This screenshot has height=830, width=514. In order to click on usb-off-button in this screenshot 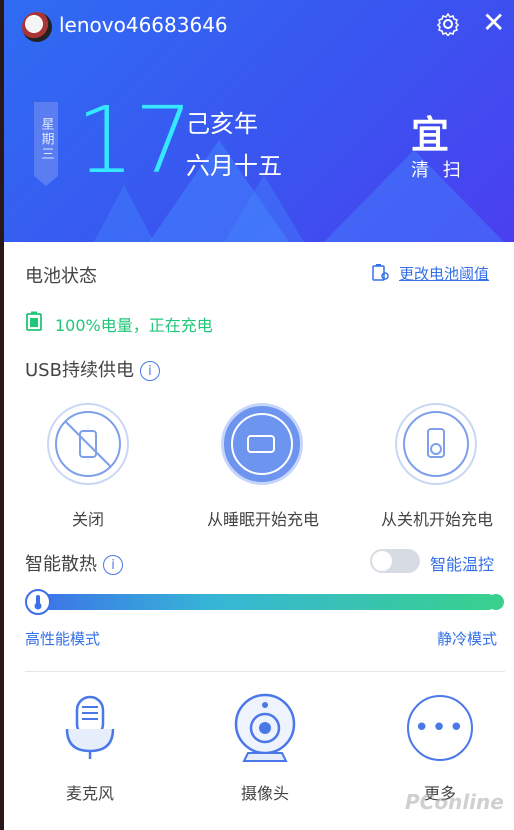, I will do `click(88, 444)`.